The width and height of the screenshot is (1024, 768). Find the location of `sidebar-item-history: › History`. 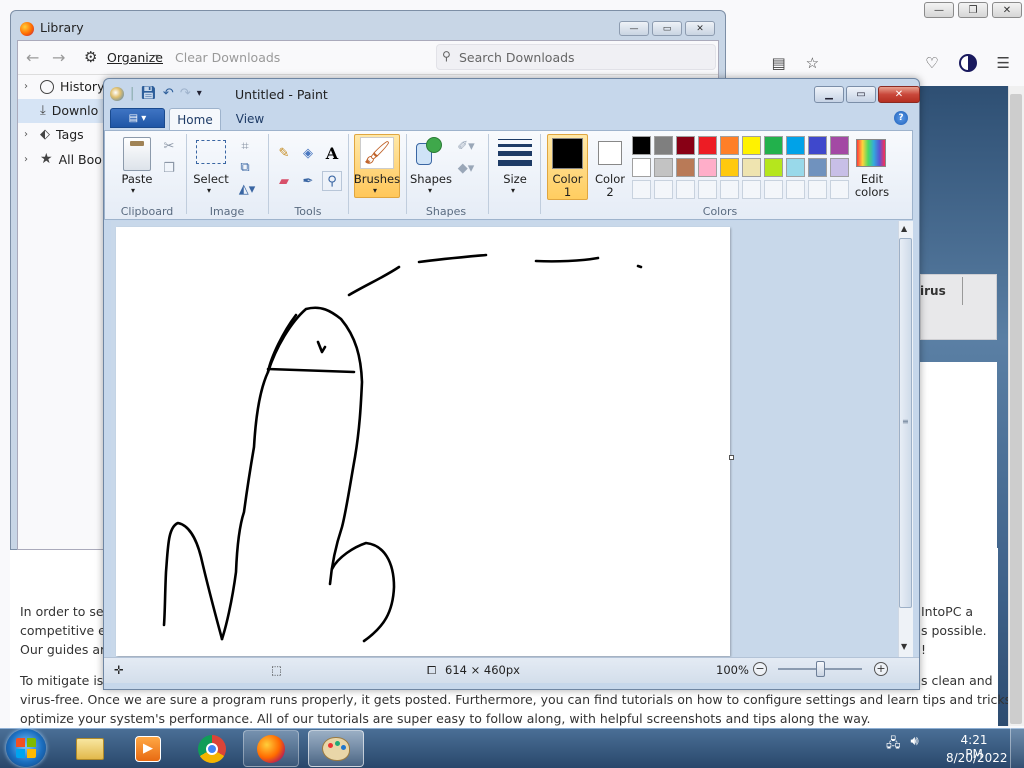

sidebar-item-history: › History is located at coordinates (64, 86).